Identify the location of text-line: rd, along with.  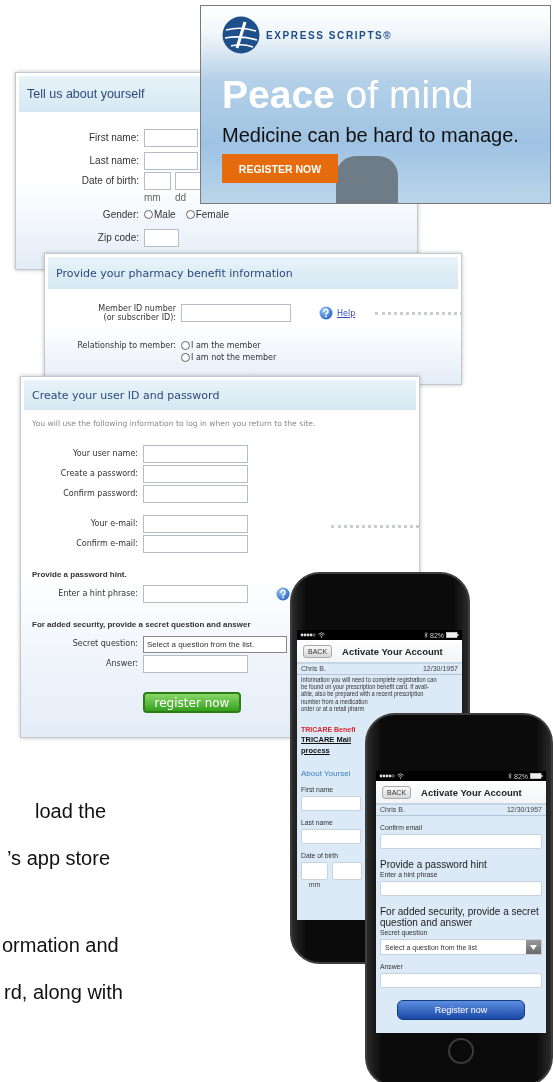
(63, 992).